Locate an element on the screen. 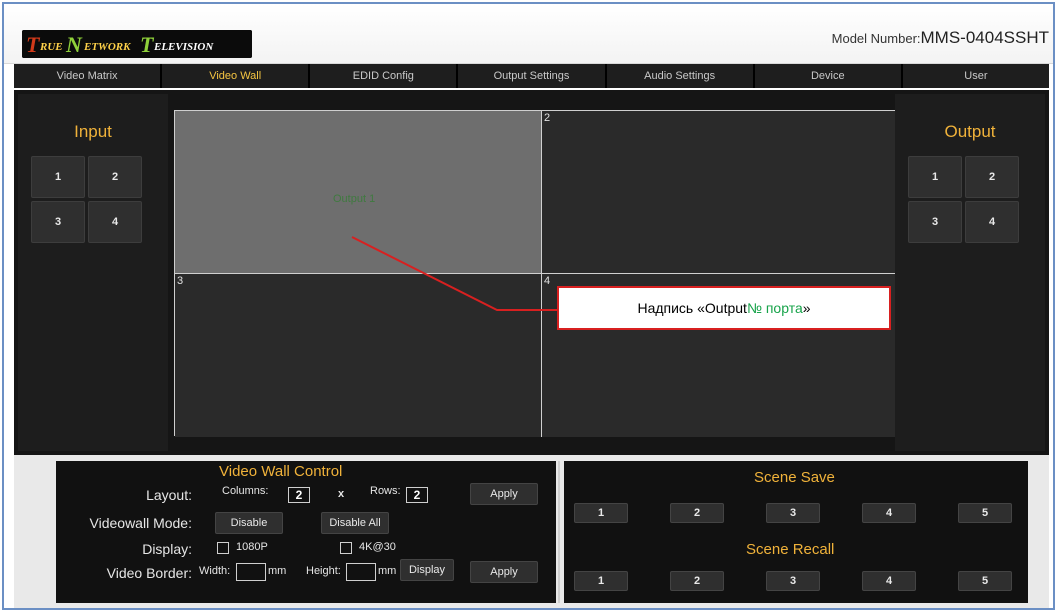  scene-save-title: Scene Save is located at coordinates (794, 477).